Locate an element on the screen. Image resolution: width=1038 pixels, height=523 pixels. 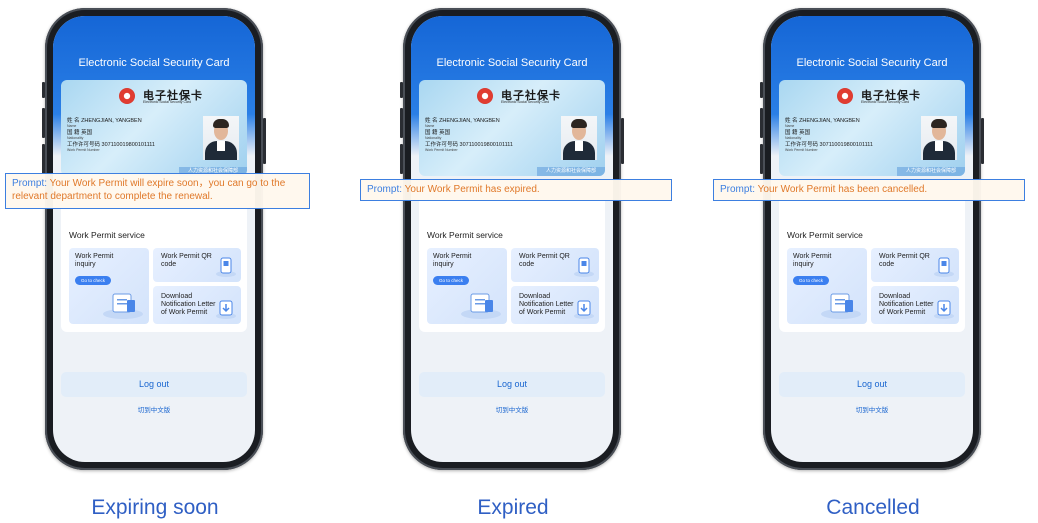
variant-caption: Cancelled is located at coordinates (873, 507).